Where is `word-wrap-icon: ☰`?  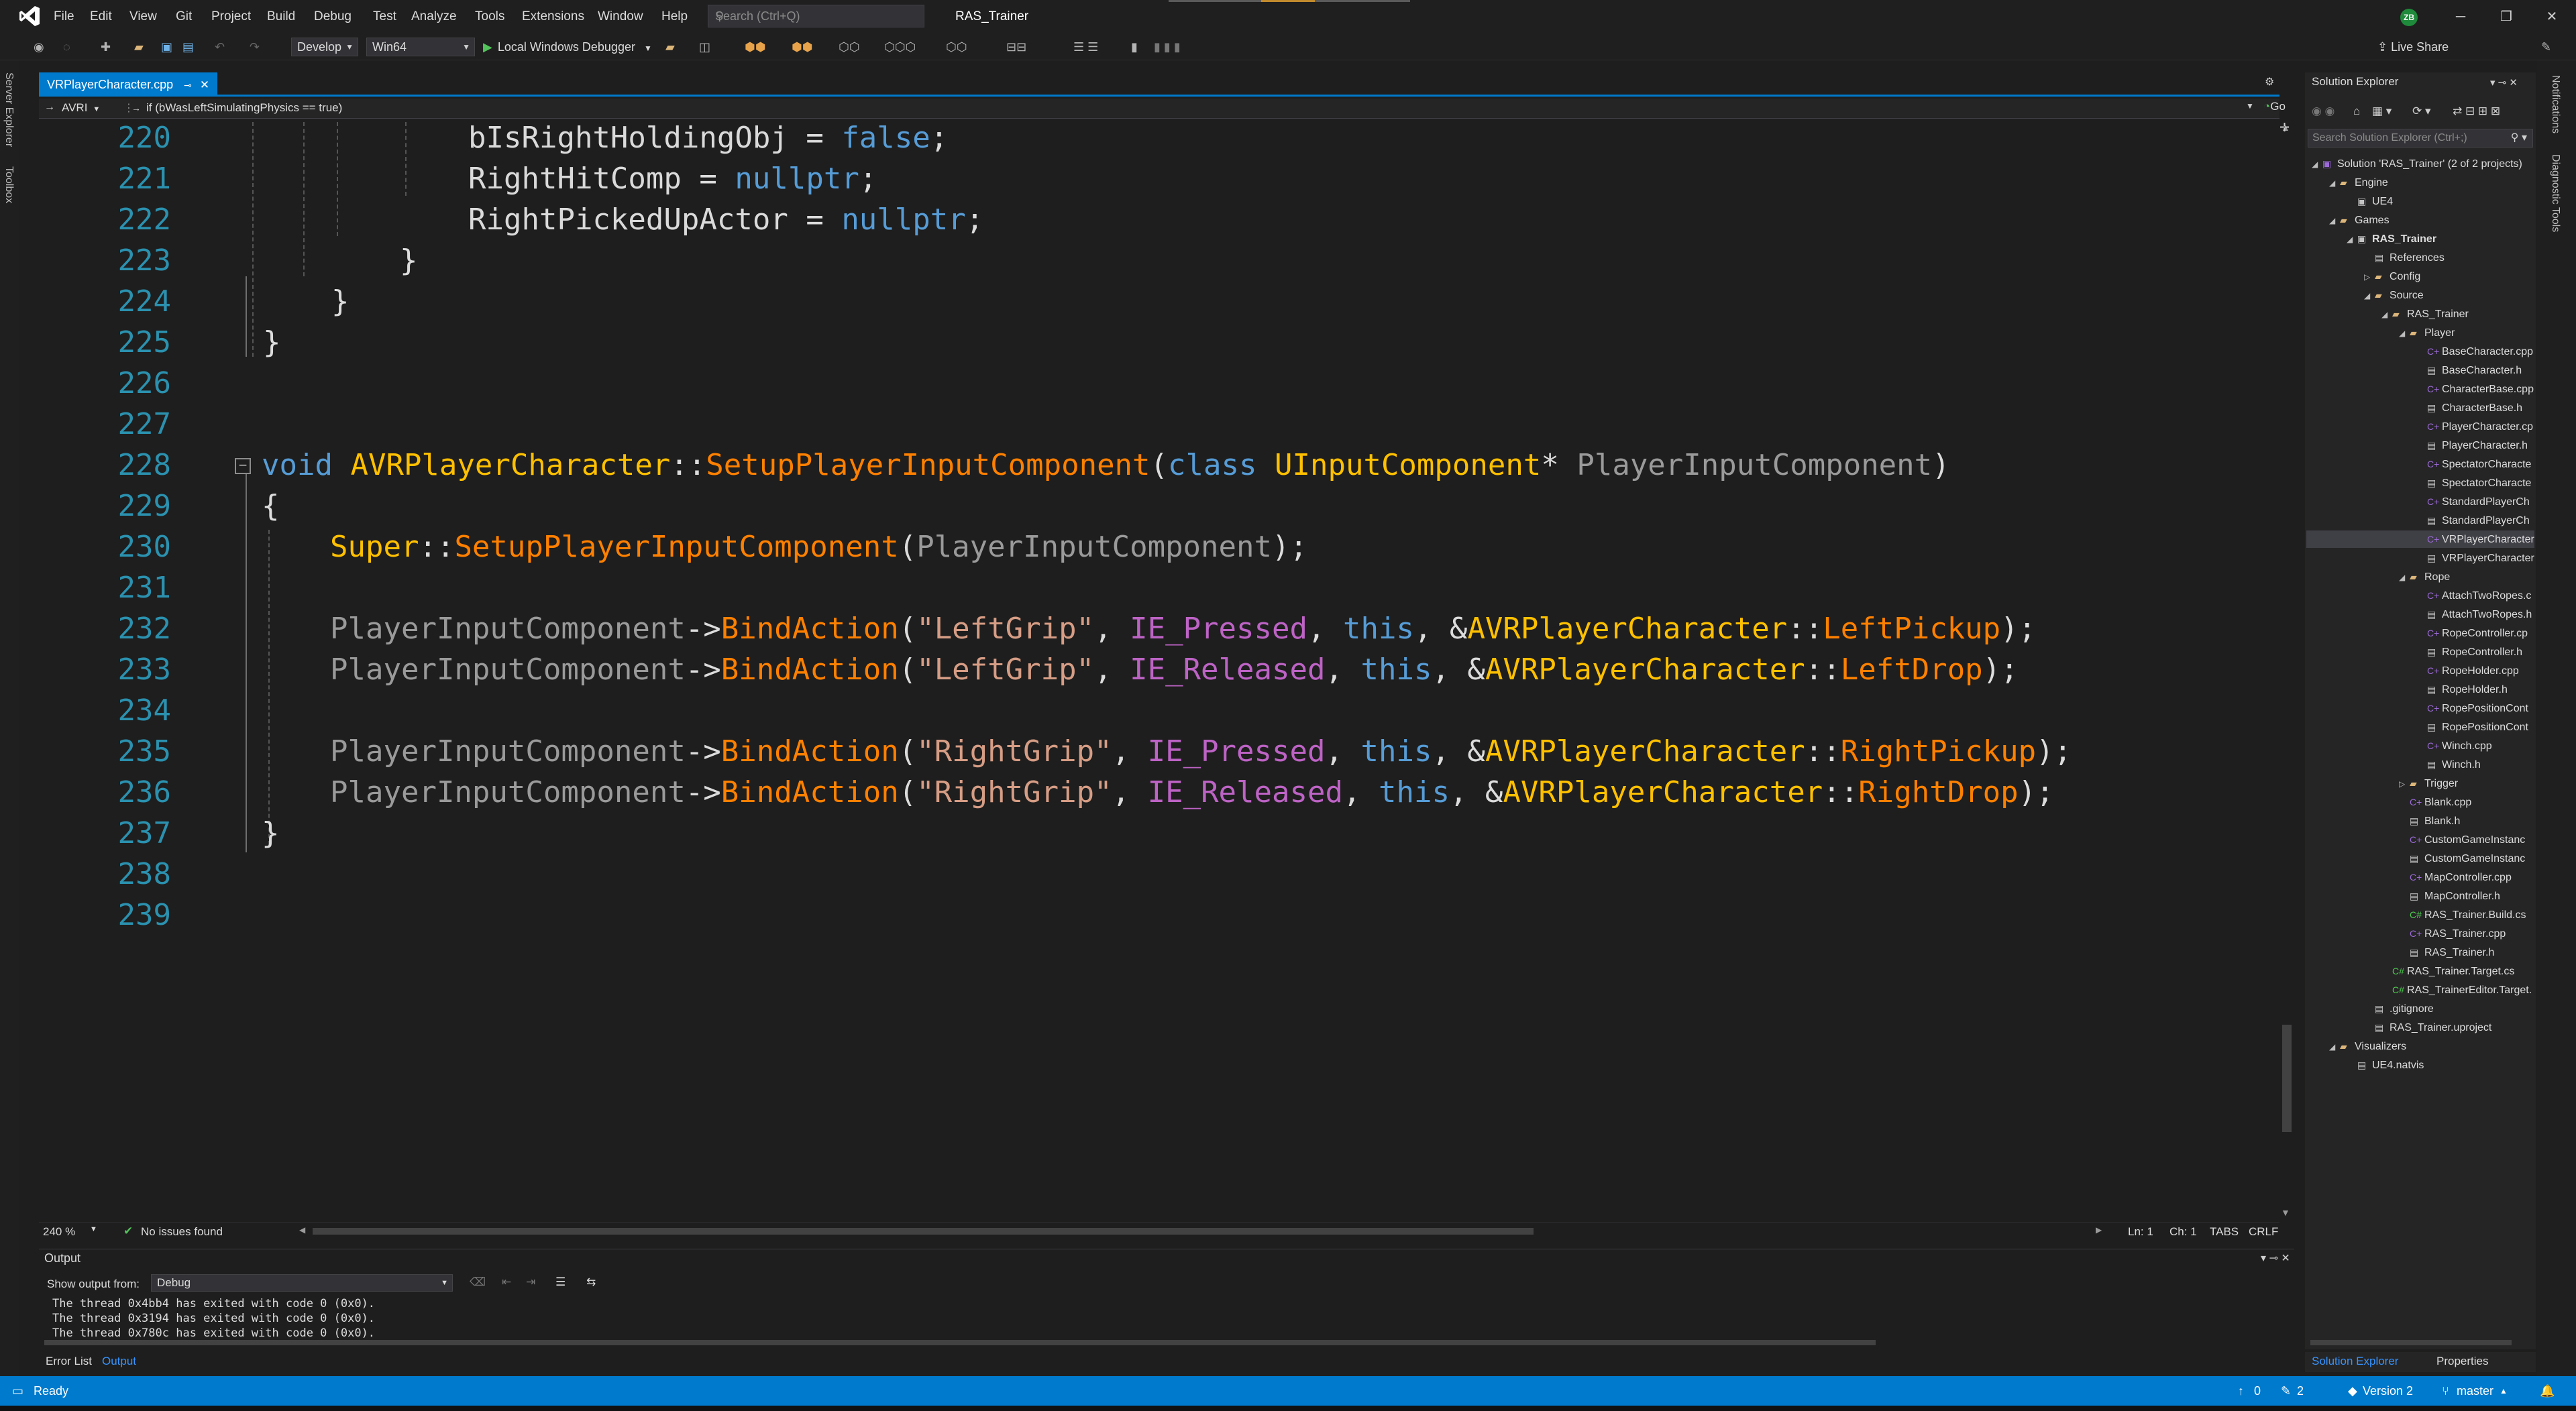 word-wrap-icon: ☰ is located at coordinates (560, 1282).